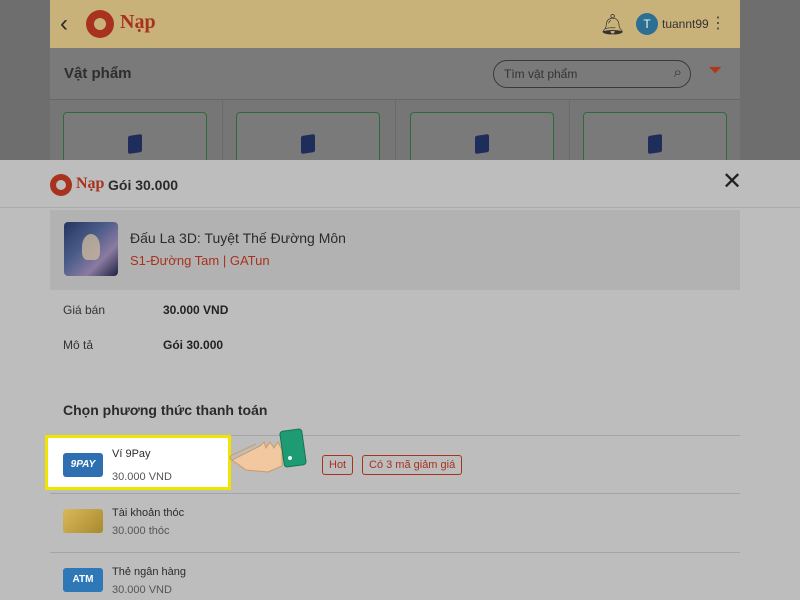 The image size is (800, 600). Describe the element at coordinates (141, 531) in the screenshot. I see `method-price: 30.000 thóc` at that location.